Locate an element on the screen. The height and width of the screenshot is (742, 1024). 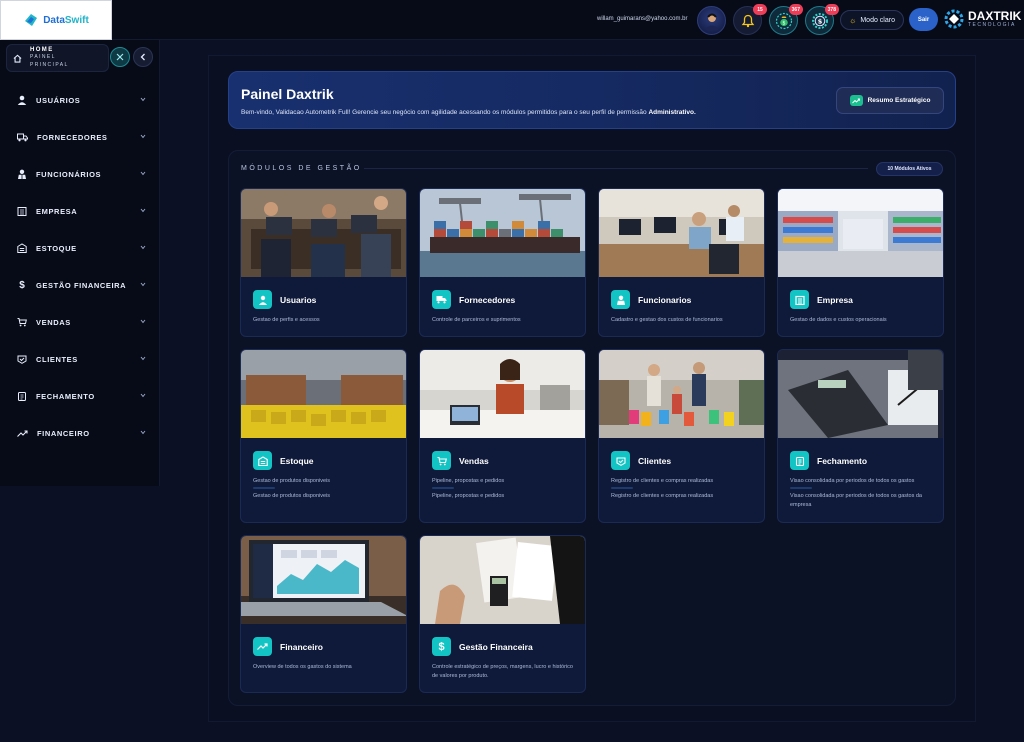
daxtrik-logo: DAXTRIK TECNOLOGIA is located at coordinates (982, 19).